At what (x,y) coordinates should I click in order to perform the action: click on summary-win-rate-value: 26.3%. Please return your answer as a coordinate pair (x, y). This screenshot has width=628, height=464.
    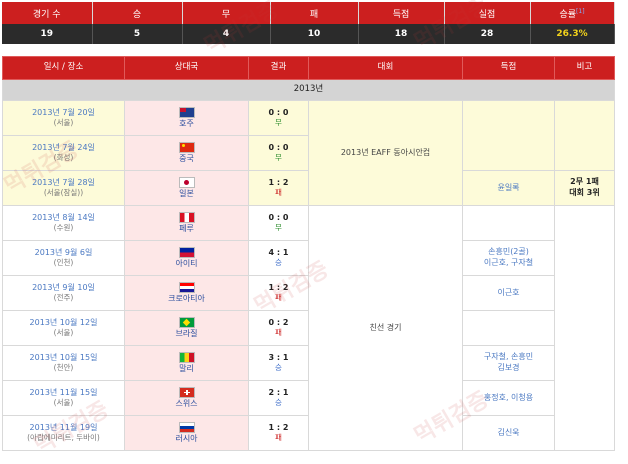
    Looking at the image, I should click on (572, 34).